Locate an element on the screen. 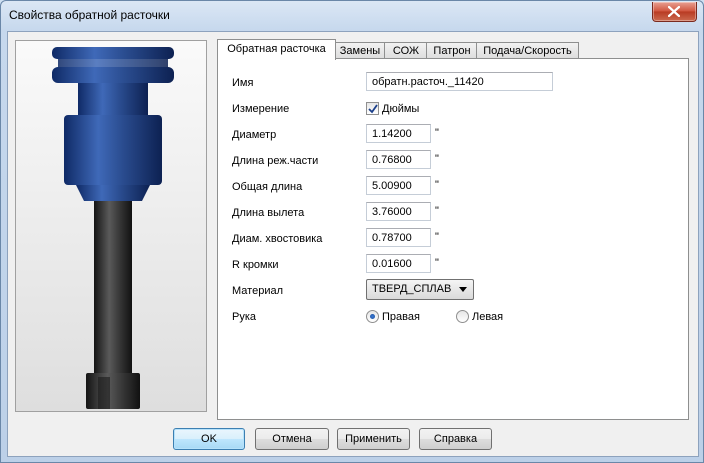  title-bar: Свойства обратной расточки is located at coordinates (352, 16).